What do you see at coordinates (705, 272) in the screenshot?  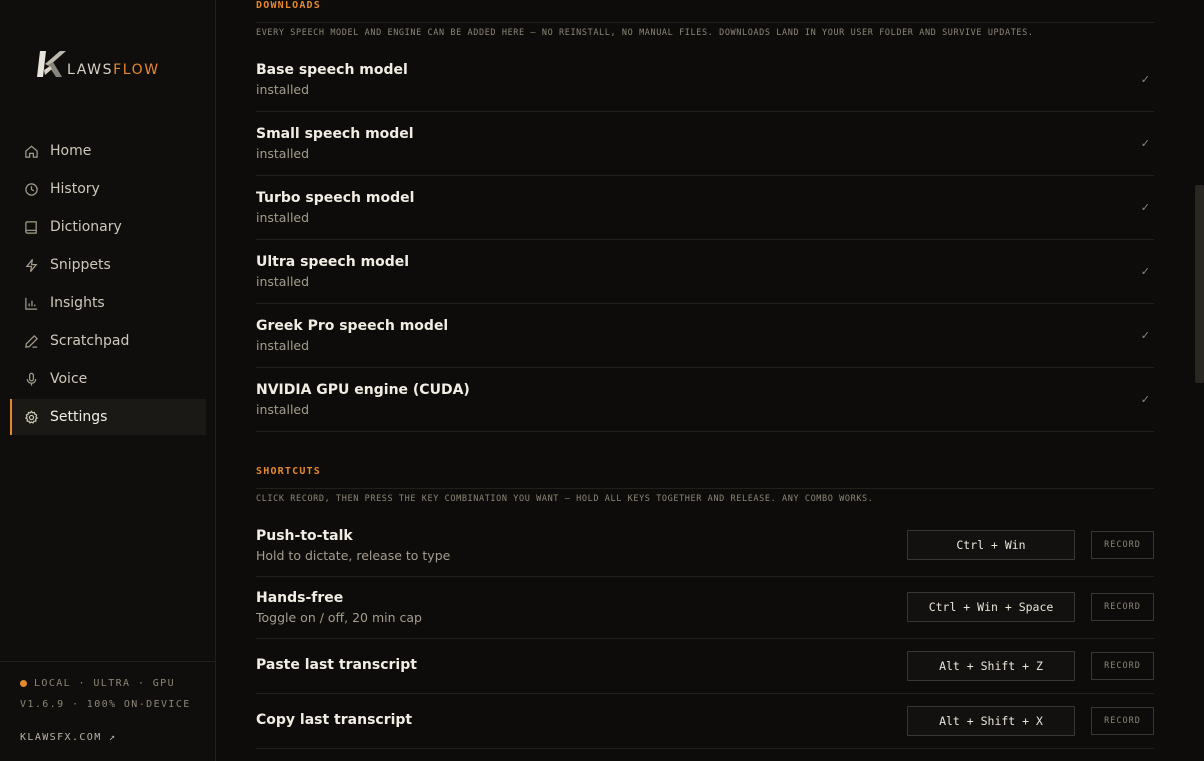 I see `download-item-ultra: Ultra speech model installed ✓` at bounding box center [705, 272].